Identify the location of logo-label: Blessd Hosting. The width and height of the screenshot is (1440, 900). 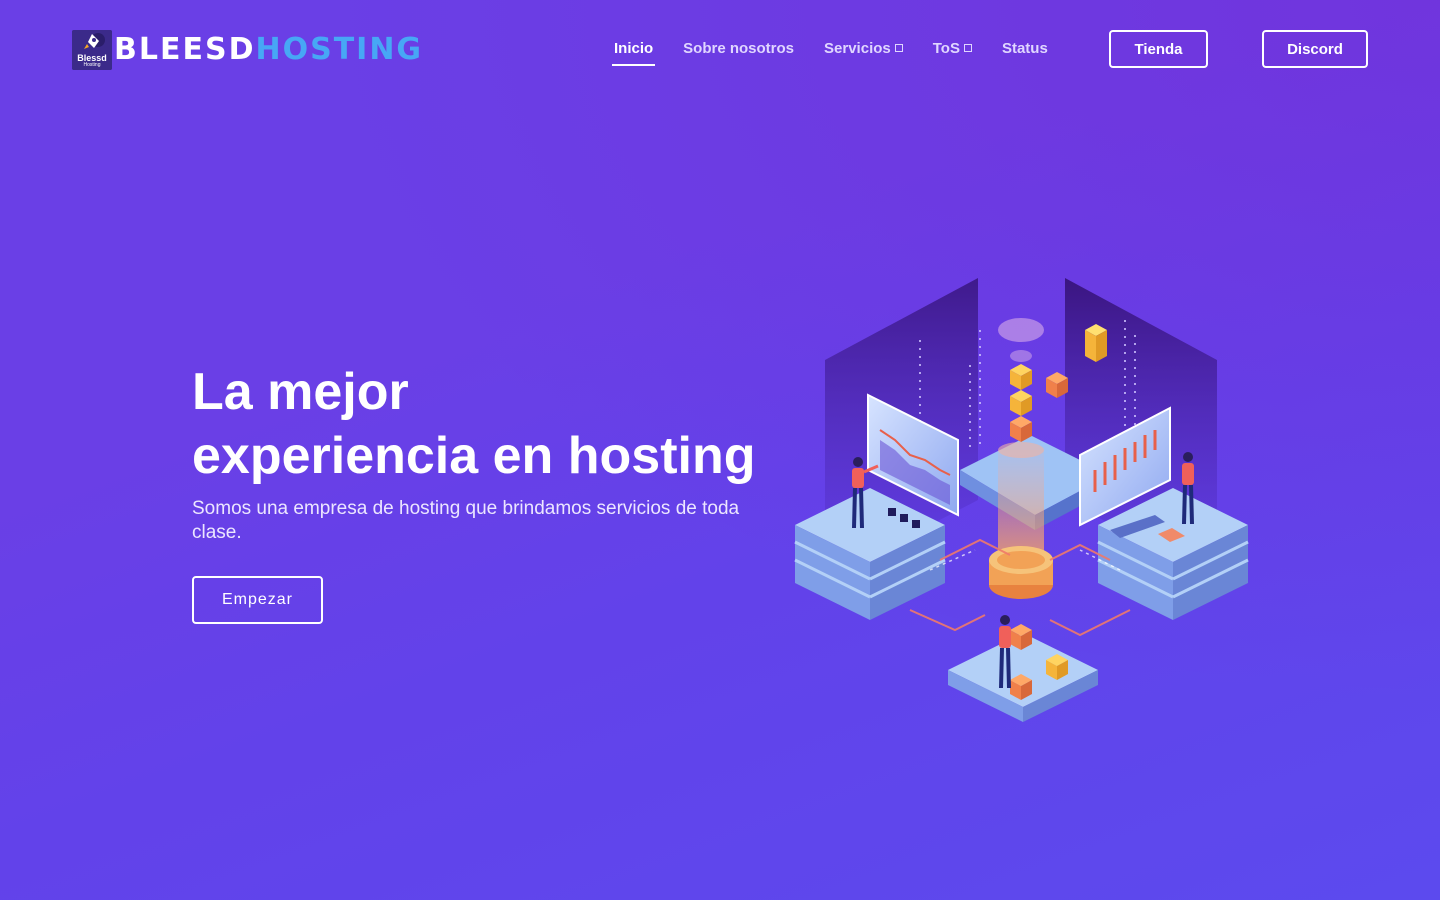
(92, 61).